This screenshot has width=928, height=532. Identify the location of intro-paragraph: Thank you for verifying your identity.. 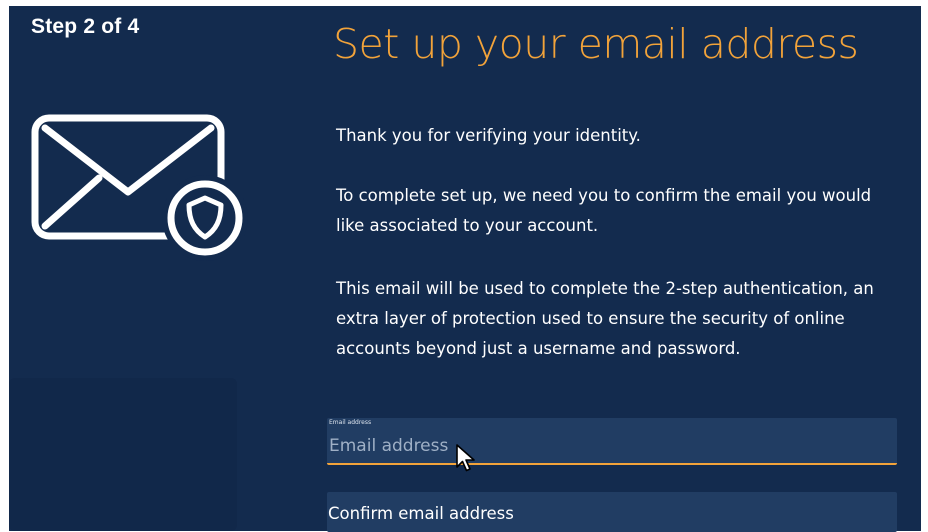
(488, 135).